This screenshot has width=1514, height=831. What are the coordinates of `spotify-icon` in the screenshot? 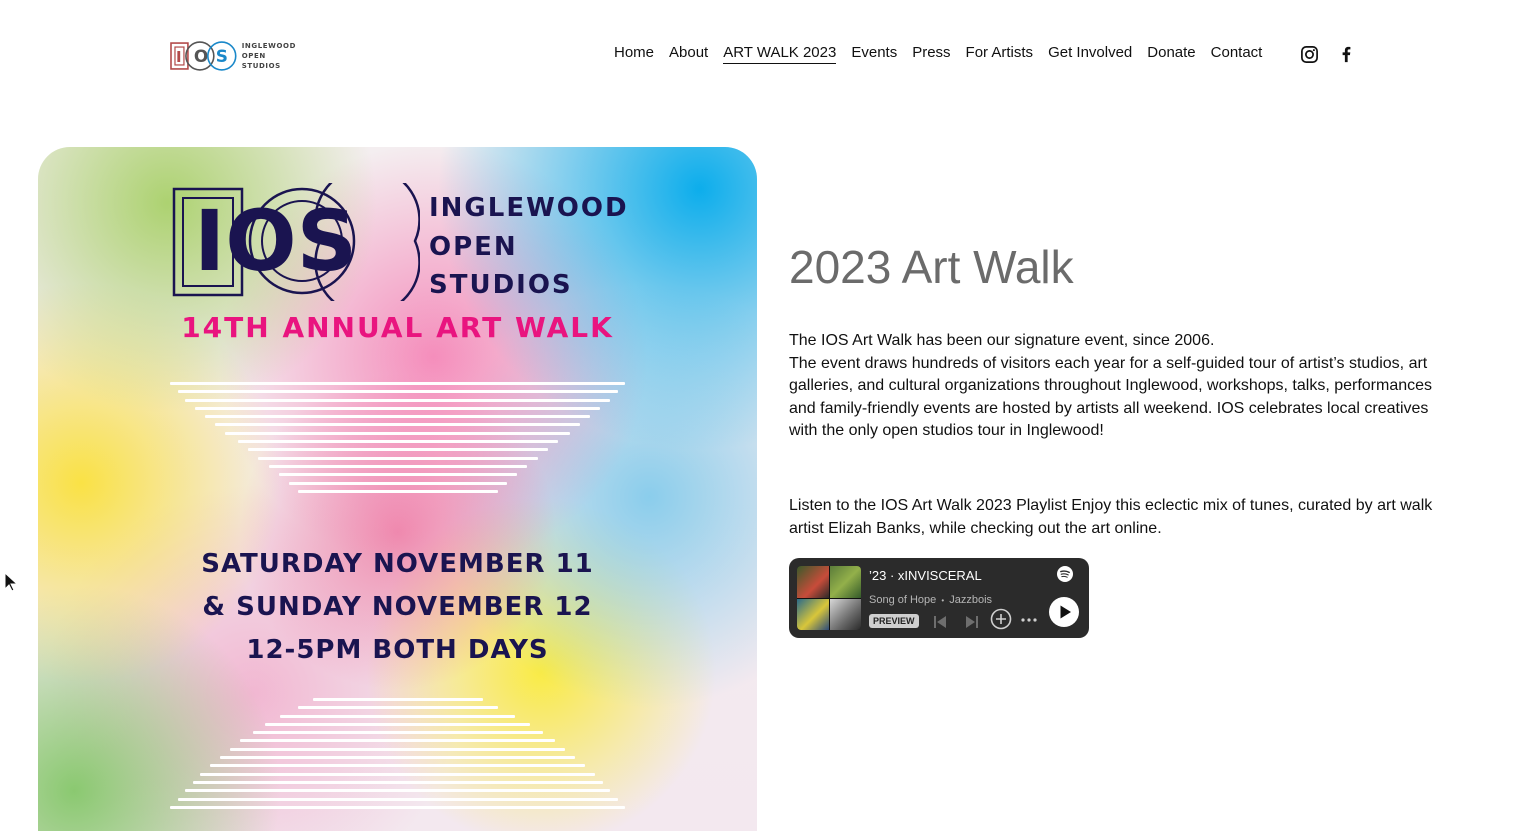 It's located at (1065, 574).